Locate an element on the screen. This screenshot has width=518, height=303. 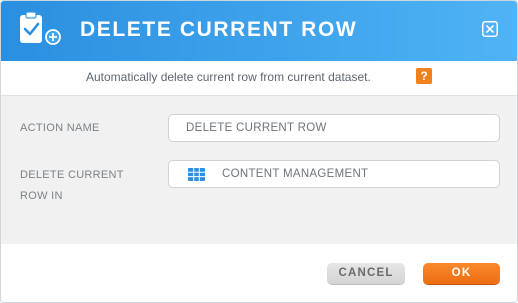
action-name-value: DELETE CURRENT ROW is located at coordinates (256, 128).